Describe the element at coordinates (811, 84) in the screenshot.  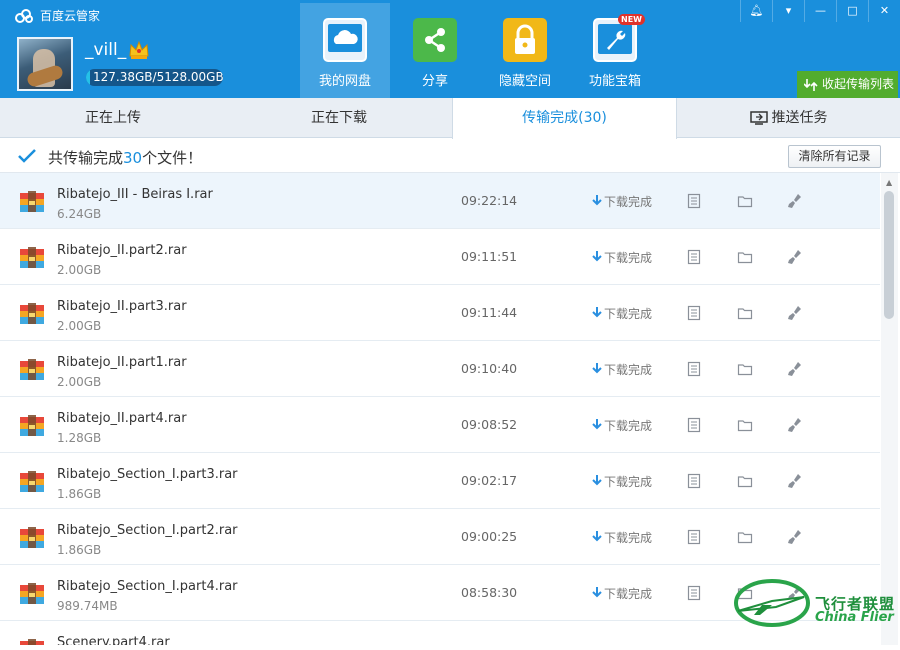
I see `collapse-arrows-icon` at that location.